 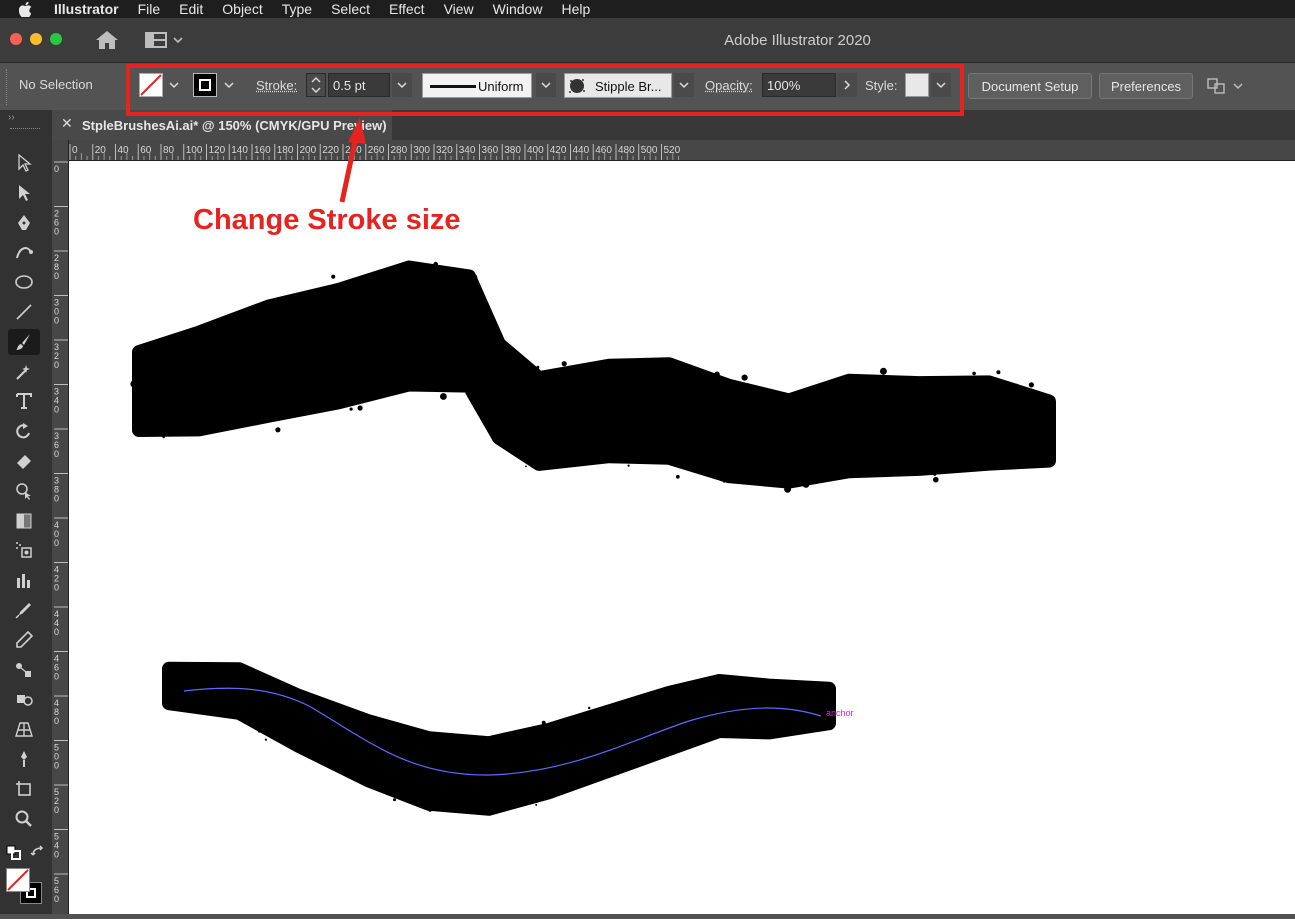 I want to click on menu-type: Type, so click(x=297, y=9).